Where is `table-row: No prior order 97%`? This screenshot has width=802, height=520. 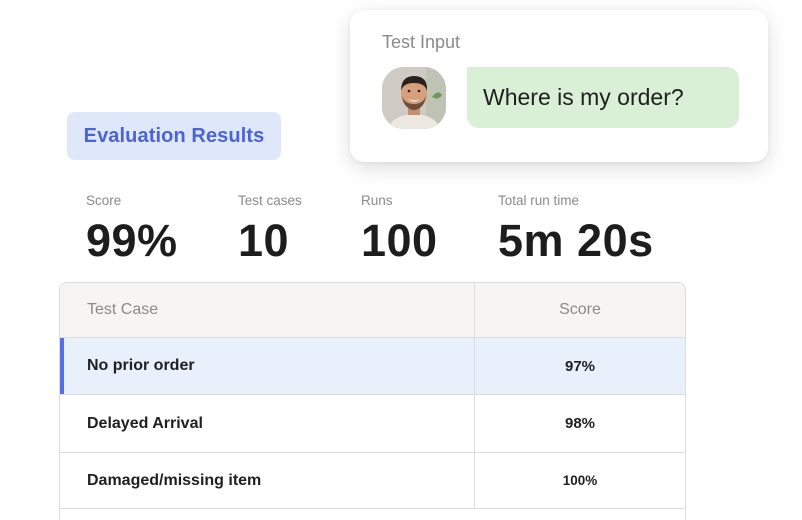
table-row: No prior order 97% is located at coordinates (372, 366).